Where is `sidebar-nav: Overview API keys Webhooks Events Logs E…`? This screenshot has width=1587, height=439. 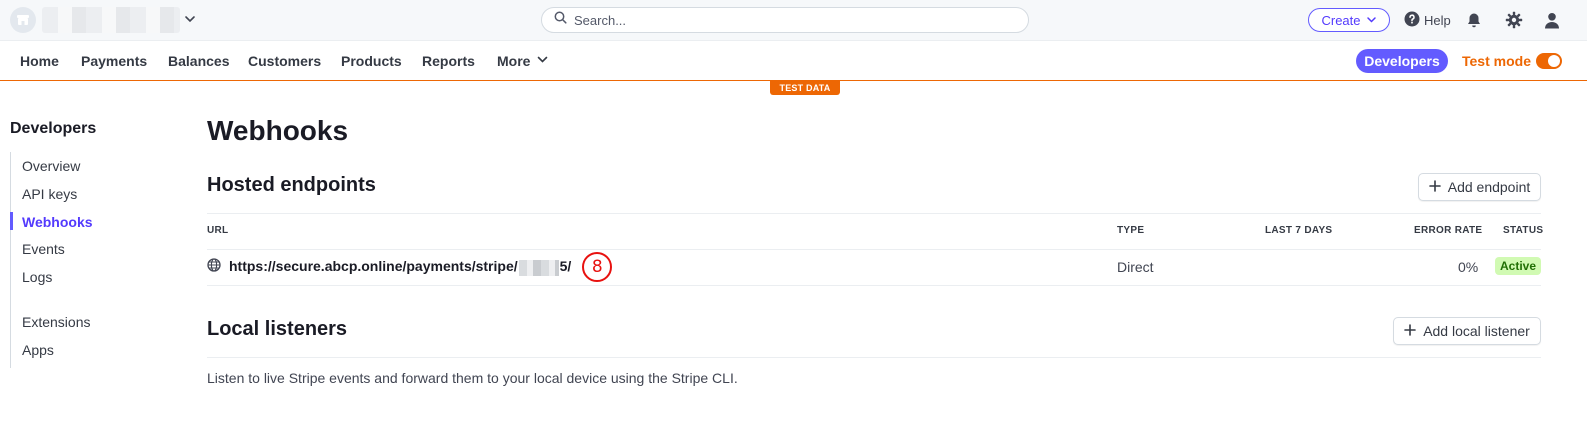
sidebar-nav: Overview API keys Webhooks Events Logs E… is located at coordinates (90, 260).